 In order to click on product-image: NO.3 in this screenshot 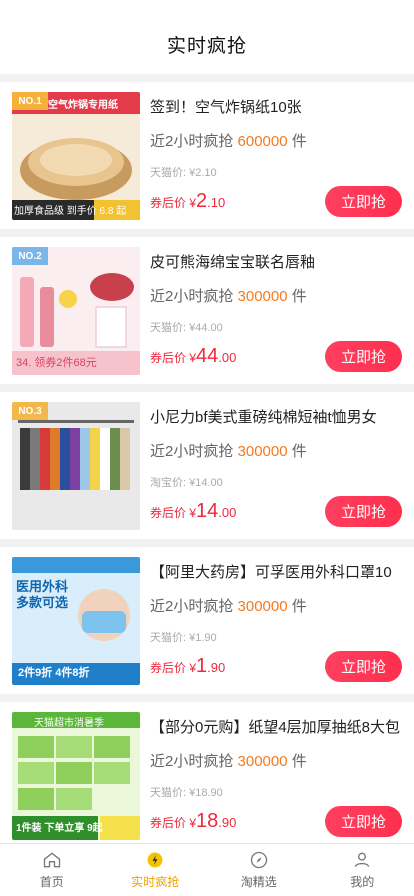, I will do `click(76, 466)`.